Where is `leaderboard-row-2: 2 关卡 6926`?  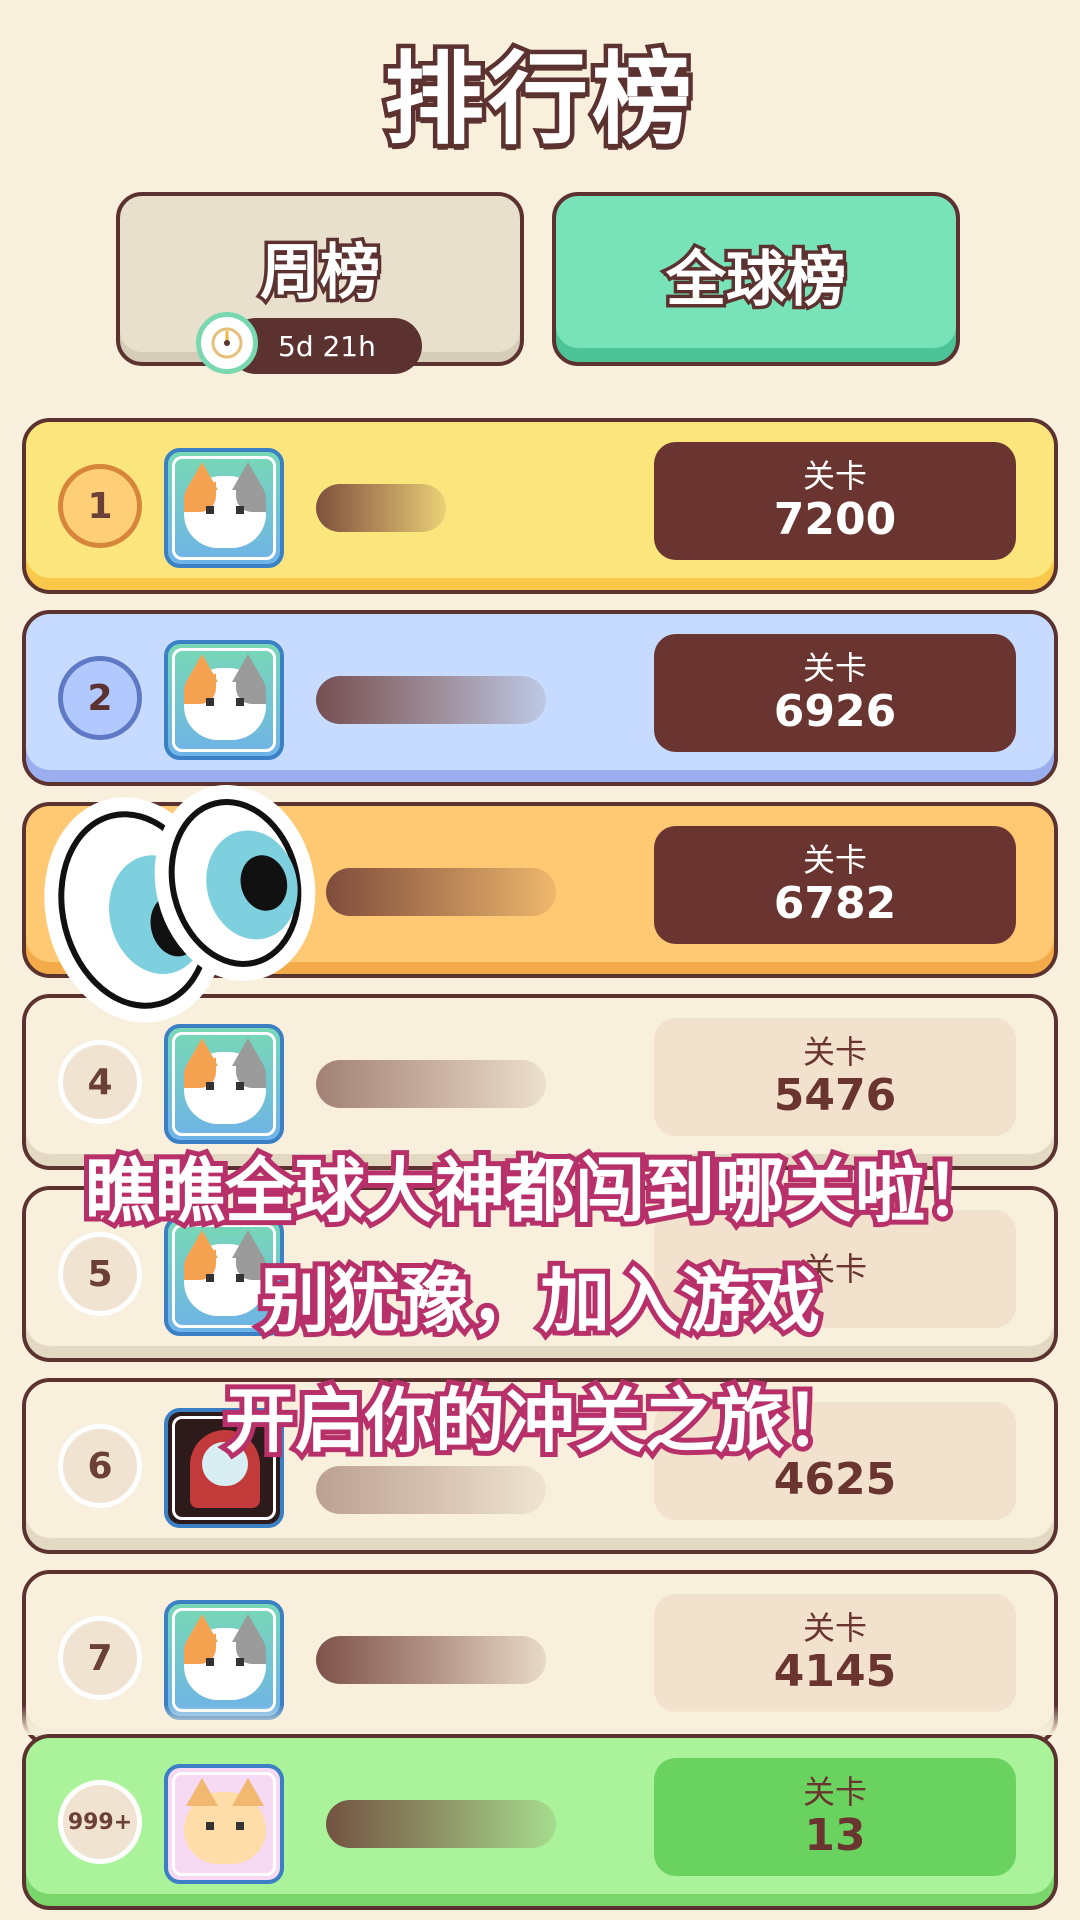 leaderboard-row-2: 2 关卡 6926 is located at coordinates (540, 698).